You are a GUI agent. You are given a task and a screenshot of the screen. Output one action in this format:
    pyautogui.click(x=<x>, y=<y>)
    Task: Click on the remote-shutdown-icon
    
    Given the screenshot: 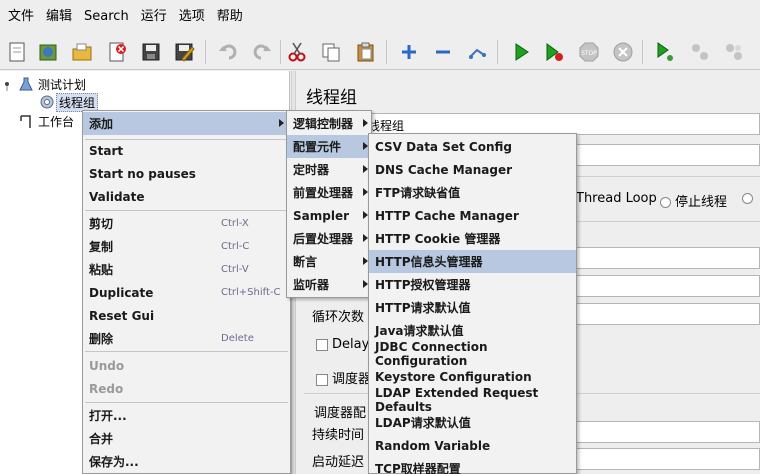 What is the action you would take?
    pyautogui.click(x=734, y=52)
    